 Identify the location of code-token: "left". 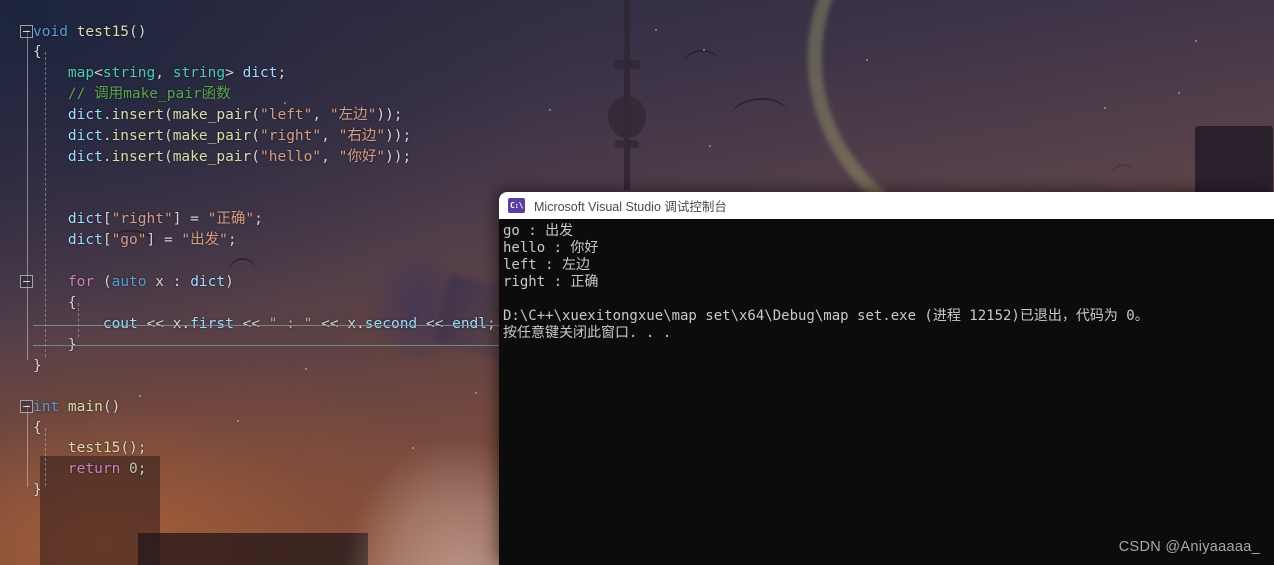
(286, 115).